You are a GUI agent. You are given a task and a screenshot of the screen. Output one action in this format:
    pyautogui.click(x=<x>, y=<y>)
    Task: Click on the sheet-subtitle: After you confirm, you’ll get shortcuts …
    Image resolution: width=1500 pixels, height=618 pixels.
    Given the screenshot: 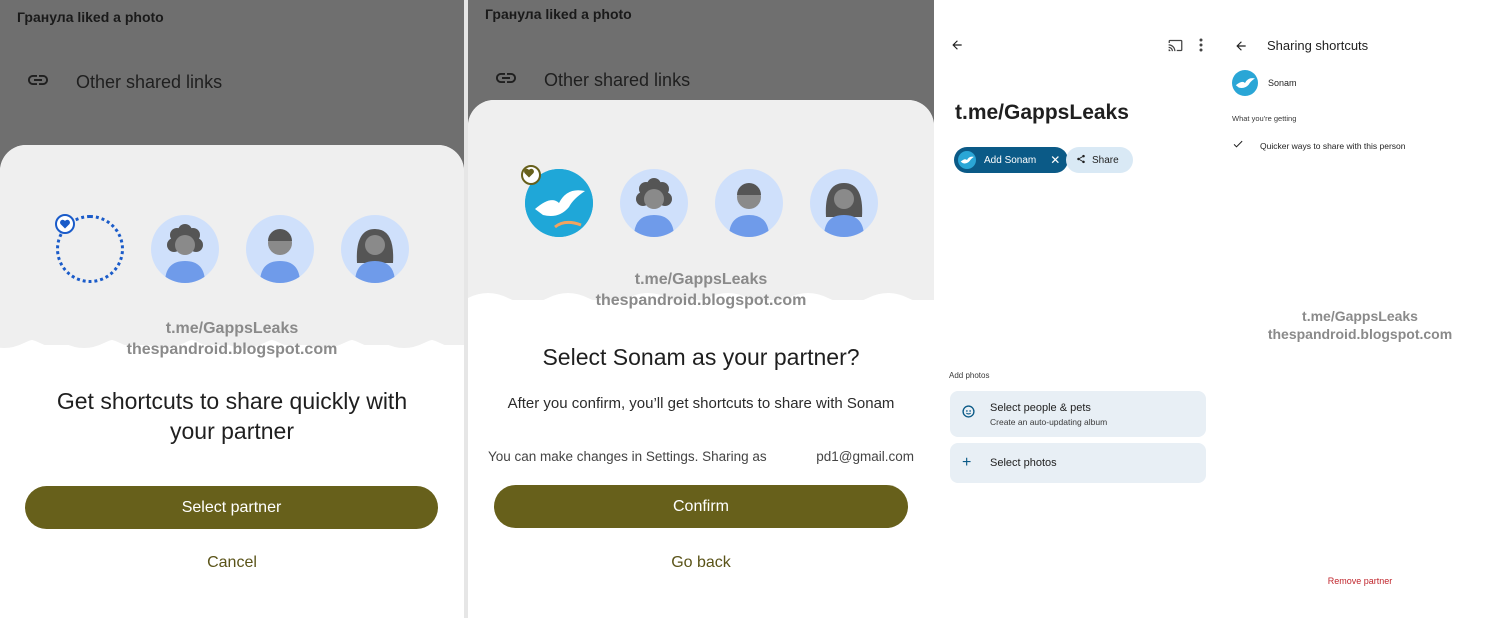 What is the action you would take?
    pyautogui.click(x=701, y=403)
    